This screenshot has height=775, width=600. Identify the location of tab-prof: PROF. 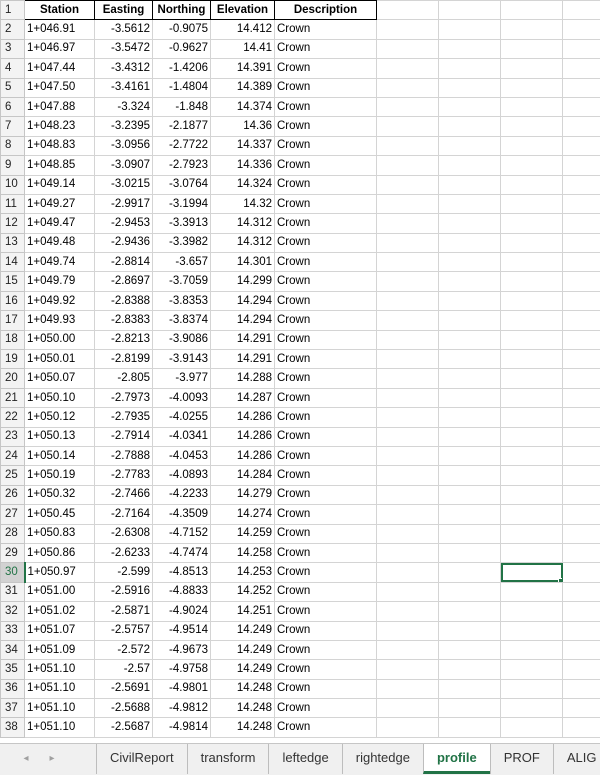
(521, 759).